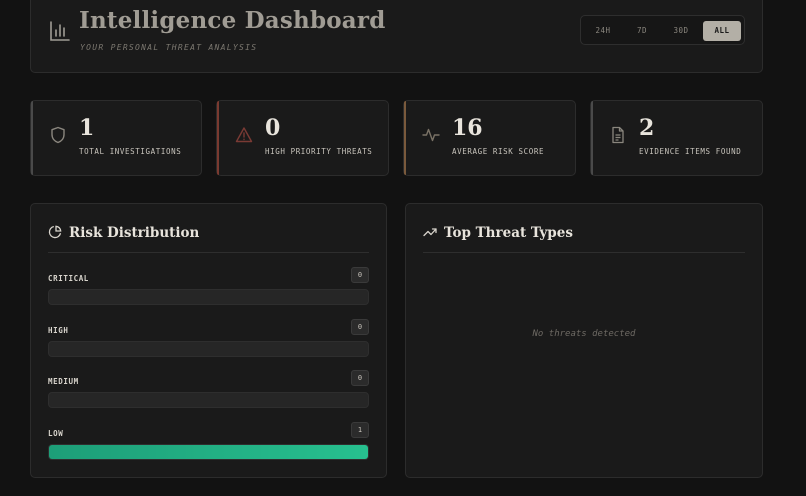  I want to click on risk-row-medium: MEDIUM 0, so click(208, 392).